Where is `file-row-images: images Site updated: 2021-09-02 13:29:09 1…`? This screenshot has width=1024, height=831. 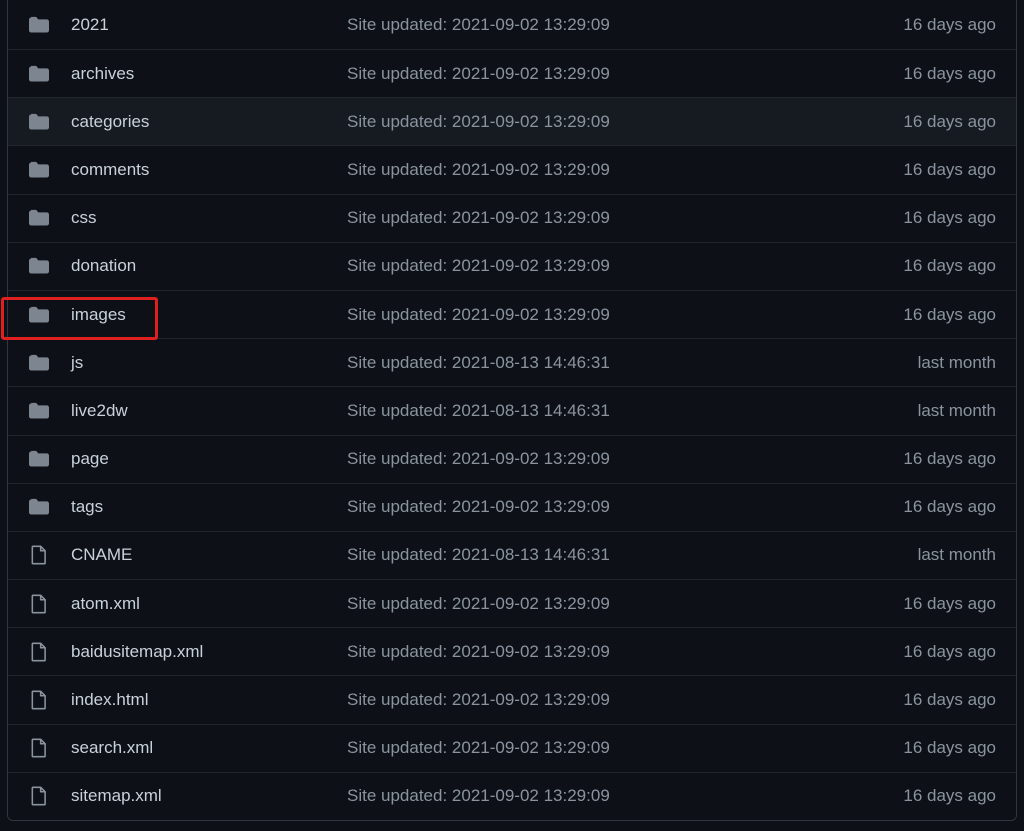
file-row-images: images Site updated: 2021-09-02 13:29:09 1… is located at coordinates (512, 314).